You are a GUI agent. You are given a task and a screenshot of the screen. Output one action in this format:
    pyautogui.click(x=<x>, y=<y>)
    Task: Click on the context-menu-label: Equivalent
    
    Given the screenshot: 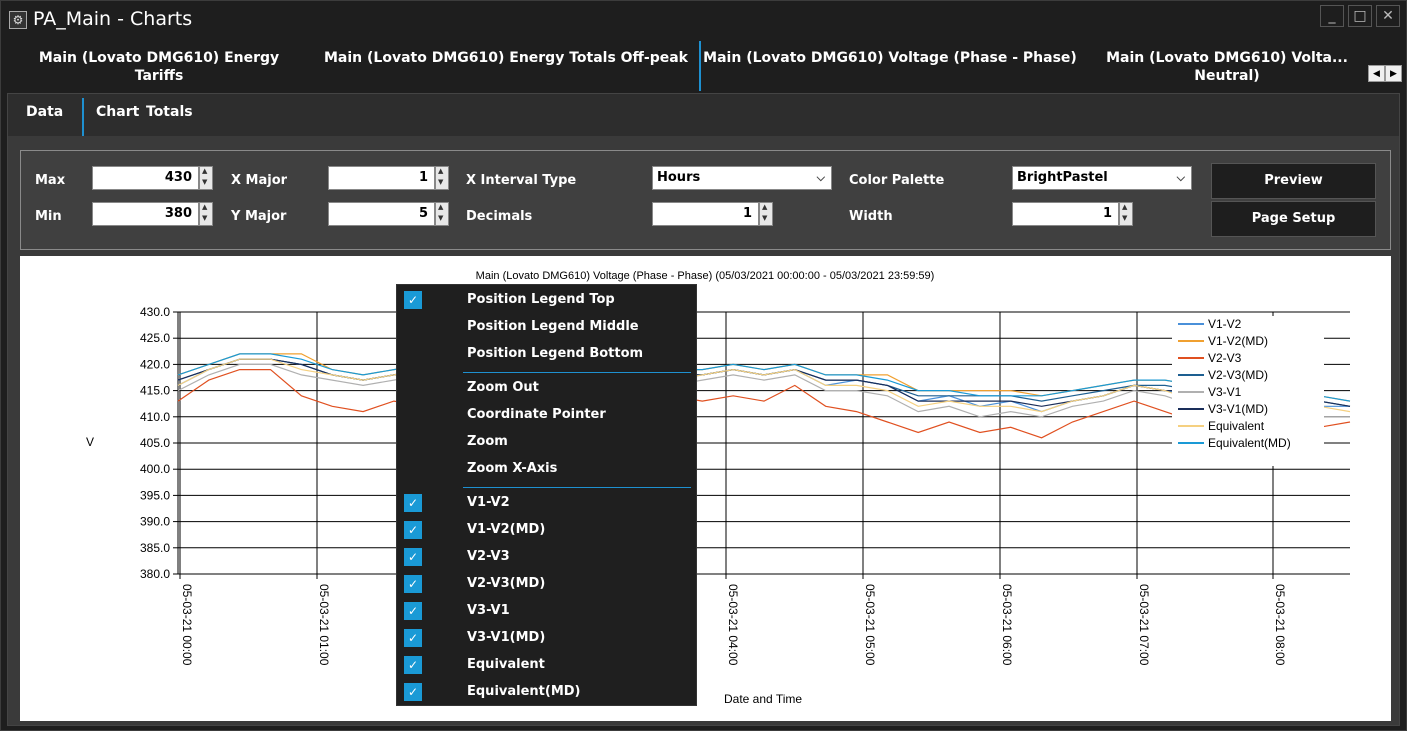 What is the action you would take?
    pyautogui.click(x=506, y=664)
    